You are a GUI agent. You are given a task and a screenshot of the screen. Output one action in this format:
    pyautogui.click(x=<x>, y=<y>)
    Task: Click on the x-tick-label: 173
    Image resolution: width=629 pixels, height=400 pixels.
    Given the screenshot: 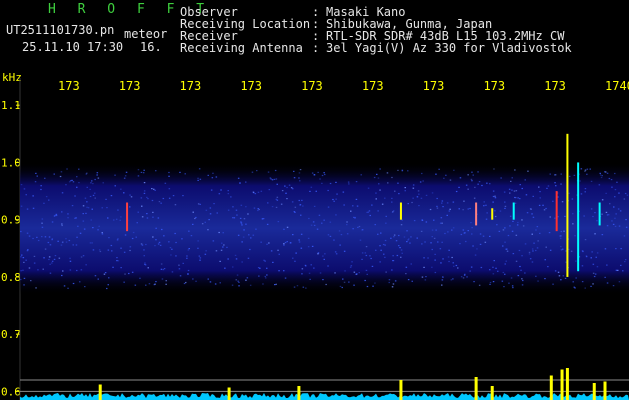 What is the action you would take?
    pyautogui.click(x=69, y=86)
    